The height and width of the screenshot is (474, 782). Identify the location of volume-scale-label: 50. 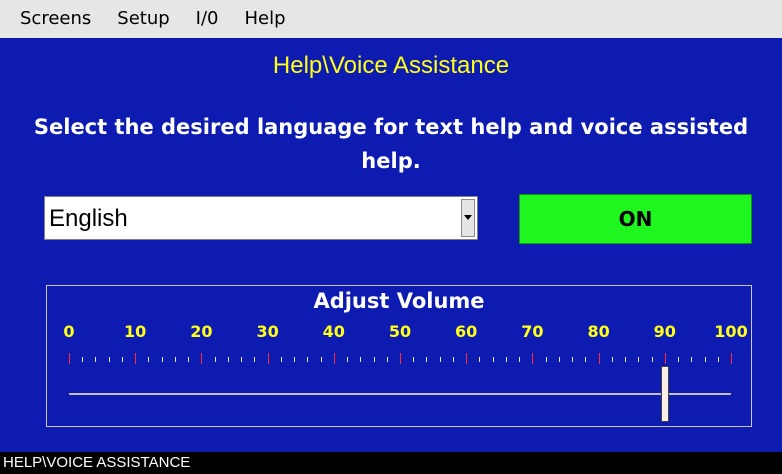
(400, 331).